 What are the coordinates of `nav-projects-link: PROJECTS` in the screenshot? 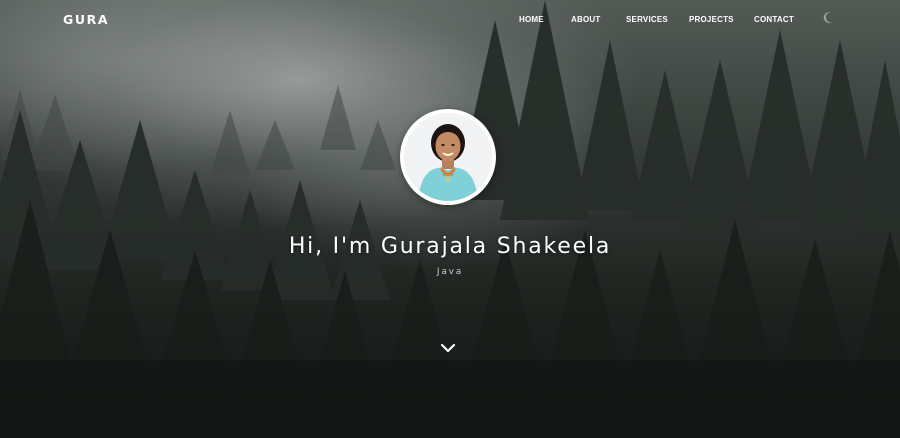 It's located at (711, 19).